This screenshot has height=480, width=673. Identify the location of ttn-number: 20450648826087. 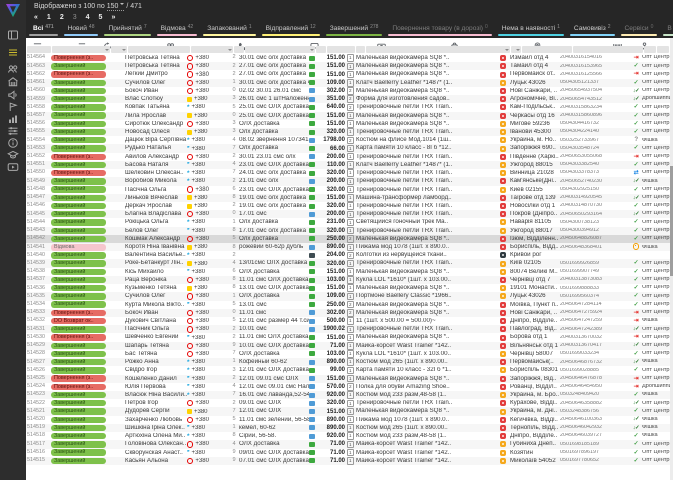
(595, 238).